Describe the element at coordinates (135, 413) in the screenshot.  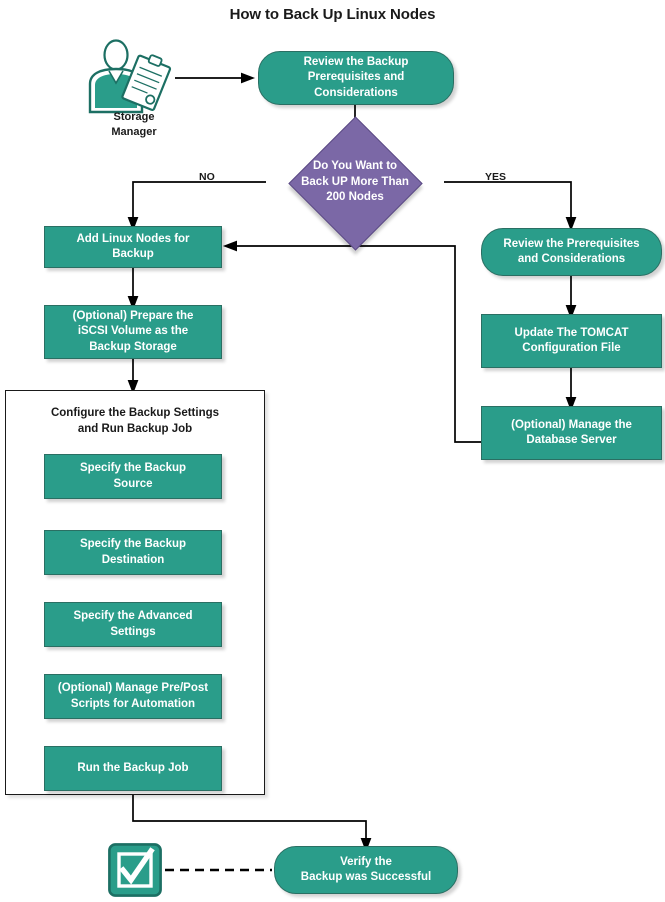
I see `group-label-line1: Configure the Backup Settings` at that location.